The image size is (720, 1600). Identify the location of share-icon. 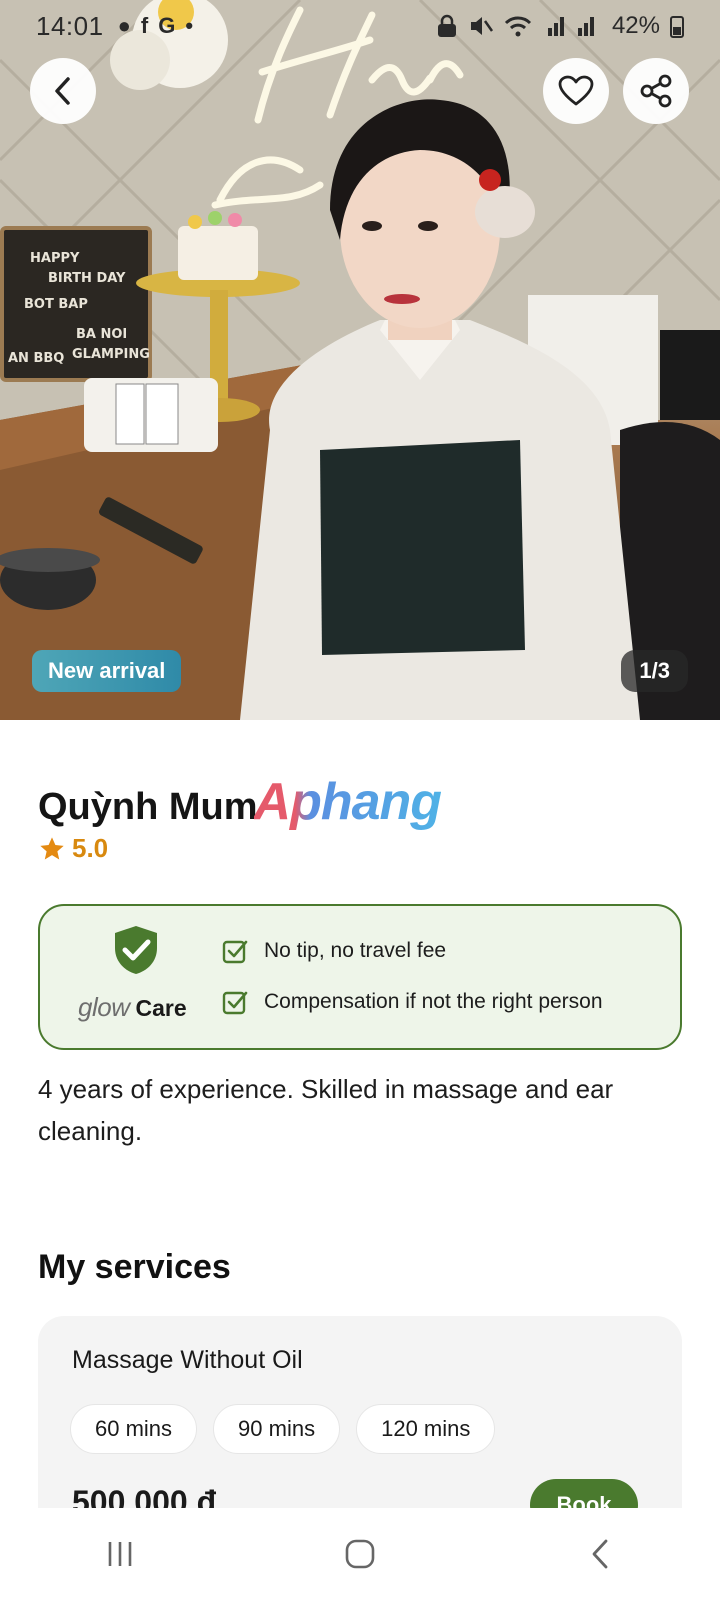
(656, 91).